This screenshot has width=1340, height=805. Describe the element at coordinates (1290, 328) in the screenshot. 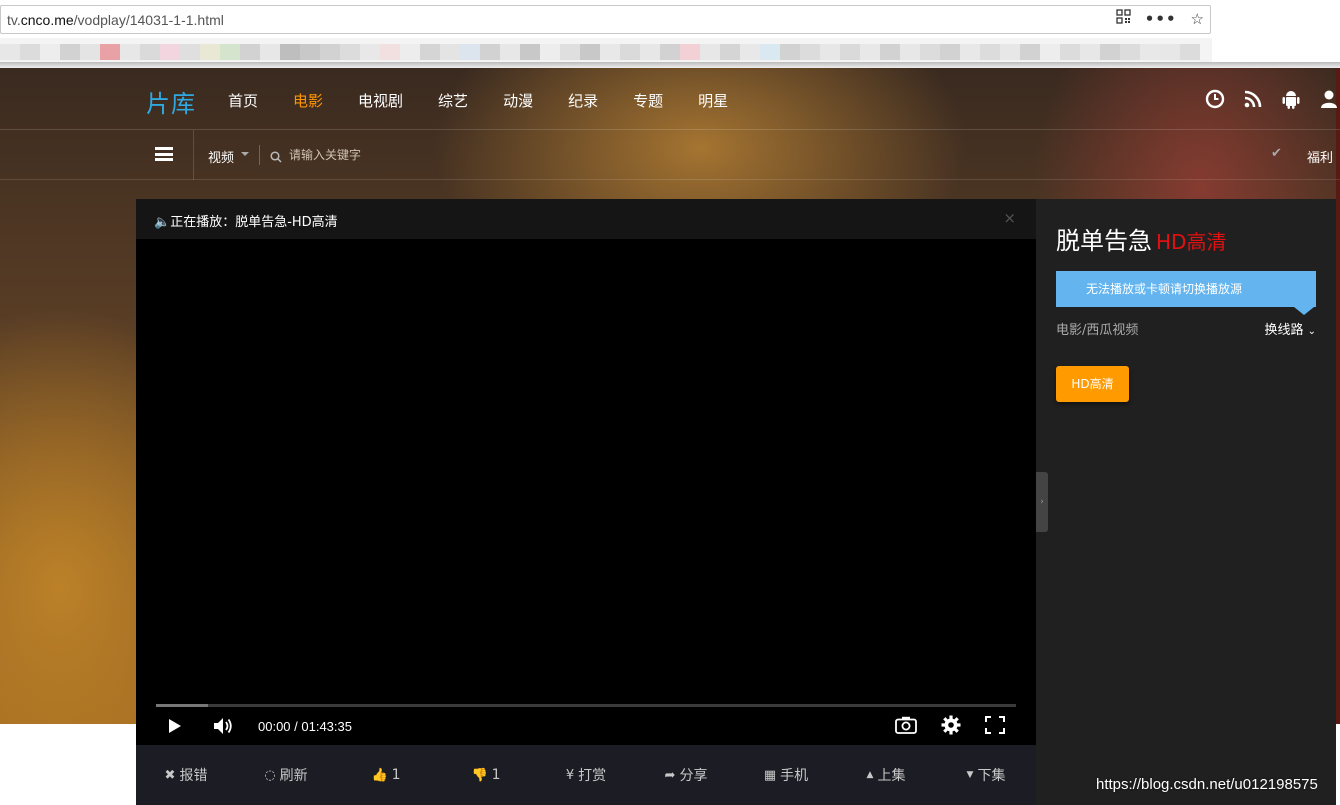

I see `switch-line-dropdown: 换线路 ⌄` at that location.